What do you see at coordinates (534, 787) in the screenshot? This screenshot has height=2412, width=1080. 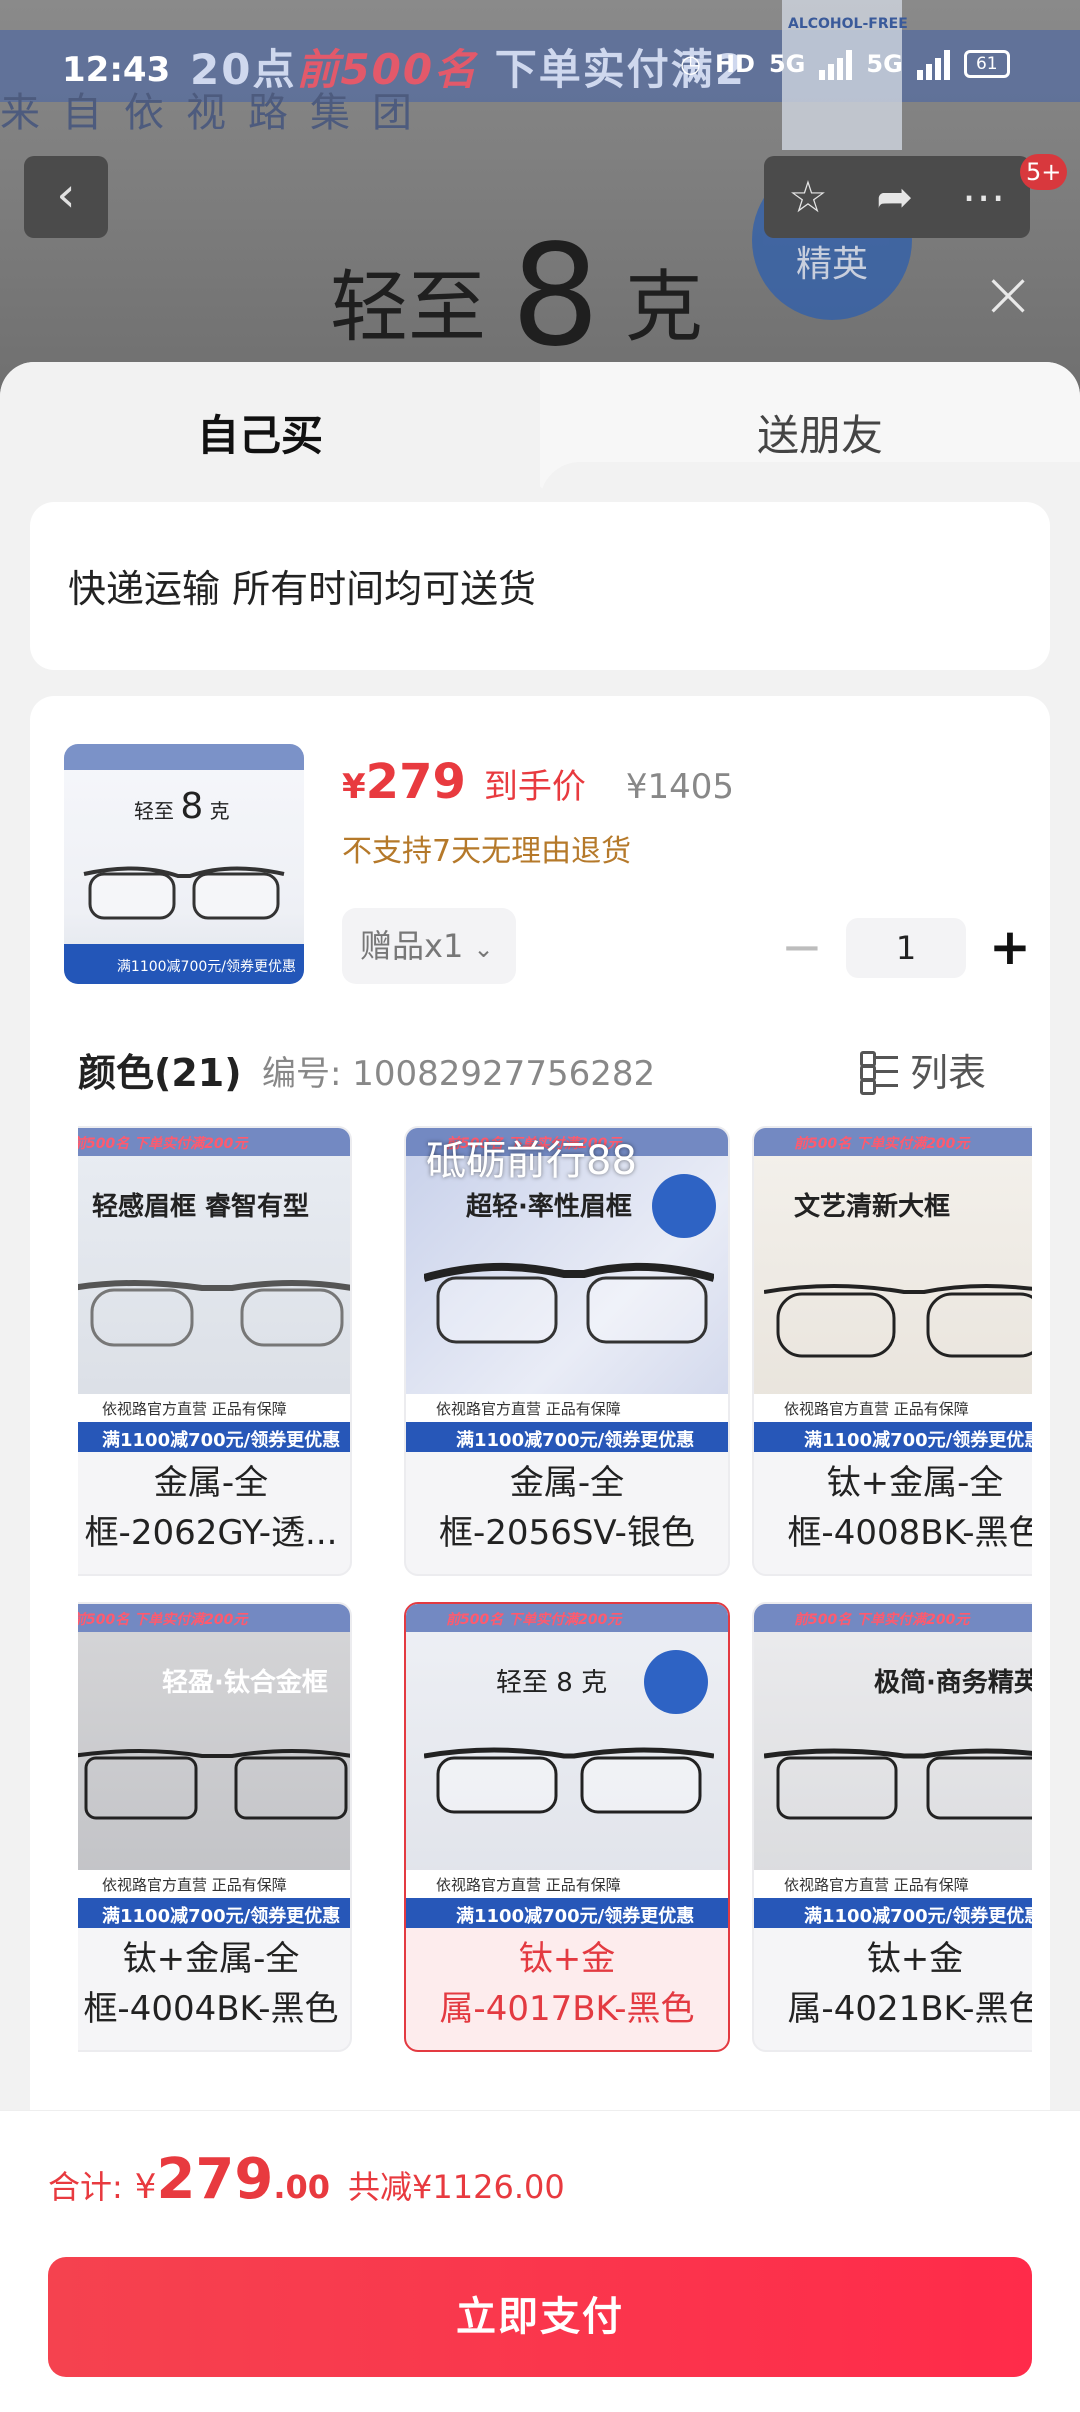 I see `final-price-label: 到手价` at bounding box center [534, 787].